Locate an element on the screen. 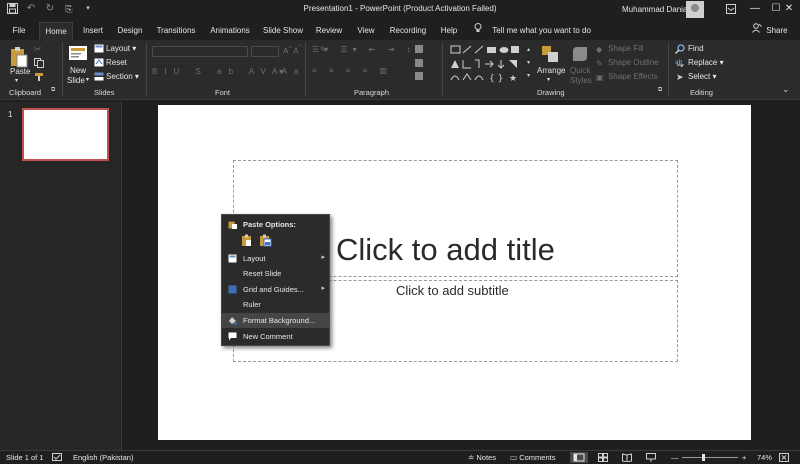 This screenshot has width=800, height=464. context-grid-guides-item: Grid and Guides... ▸ is located at coordinates (275, 289).